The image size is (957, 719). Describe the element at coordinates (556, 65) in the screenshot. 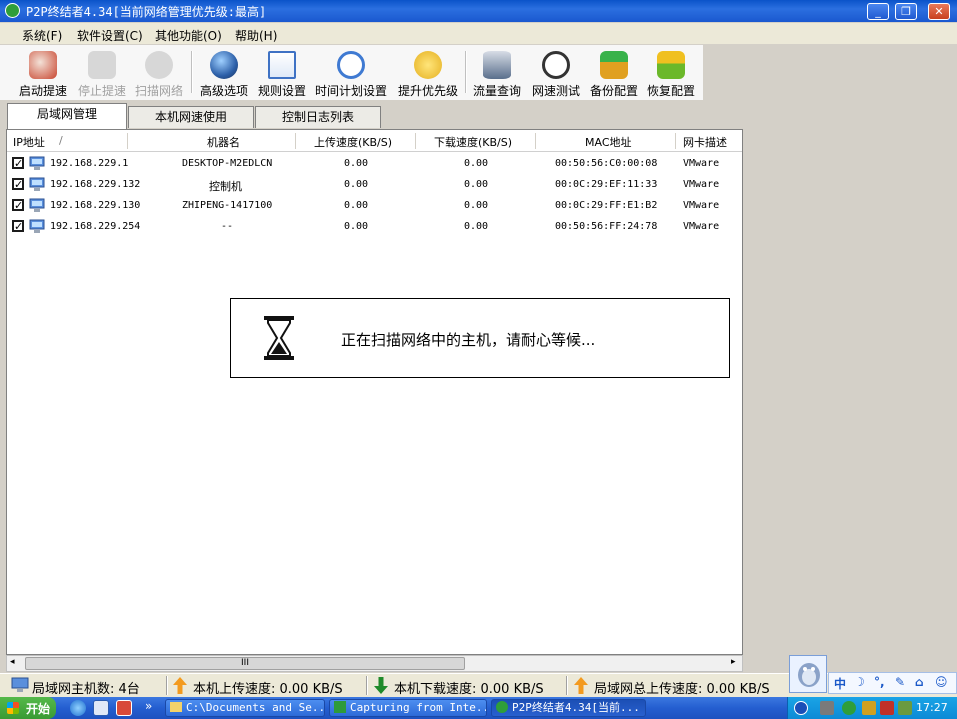

I see `speedometer-icon` at that location.